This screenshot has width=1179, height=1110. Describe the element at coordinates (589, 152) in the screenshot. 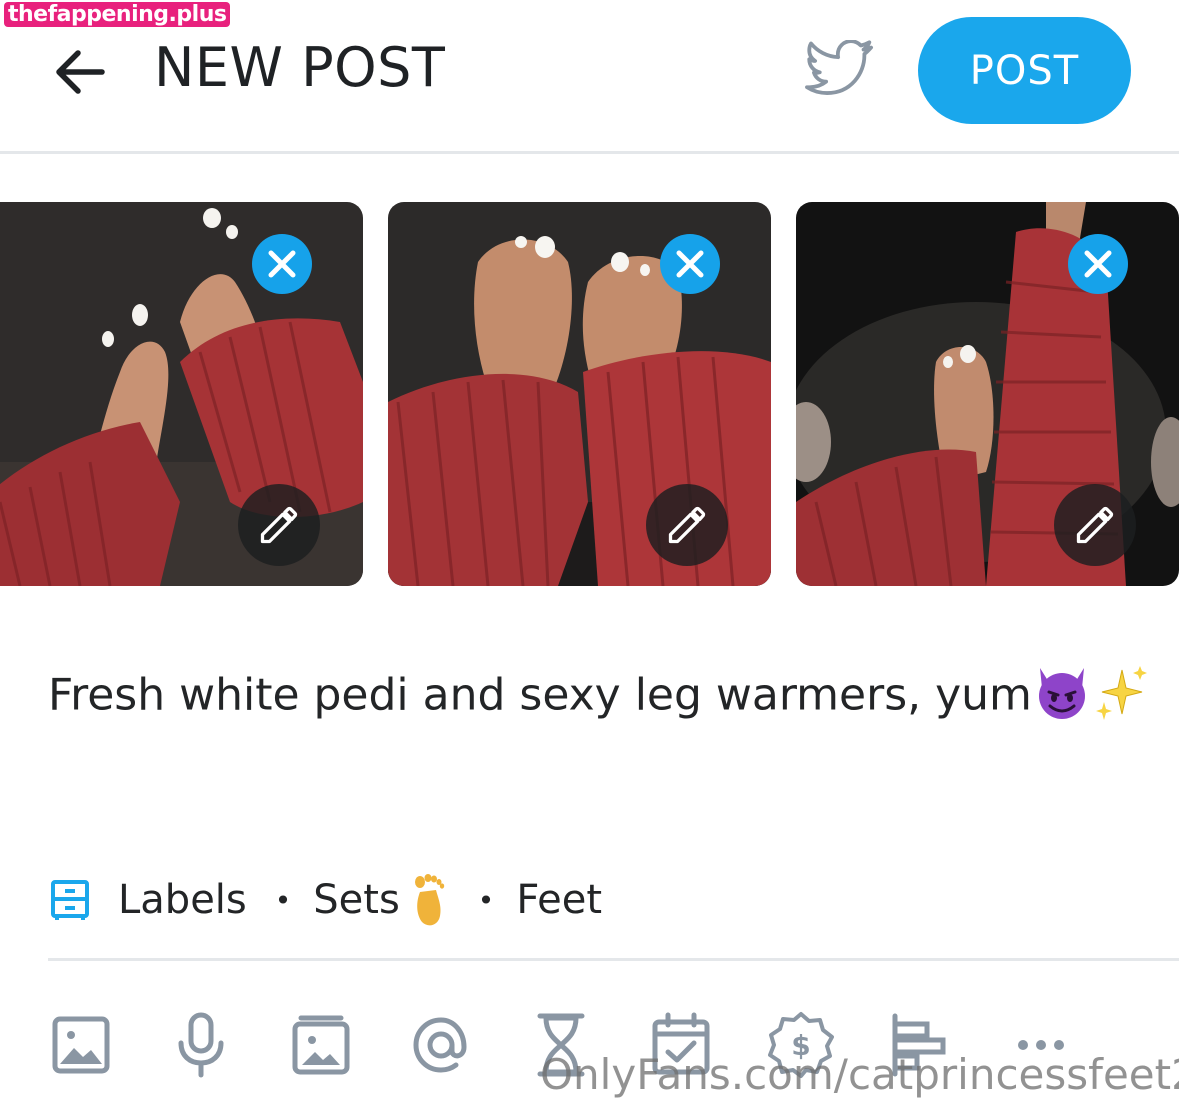

I see `header-divider` at that location.